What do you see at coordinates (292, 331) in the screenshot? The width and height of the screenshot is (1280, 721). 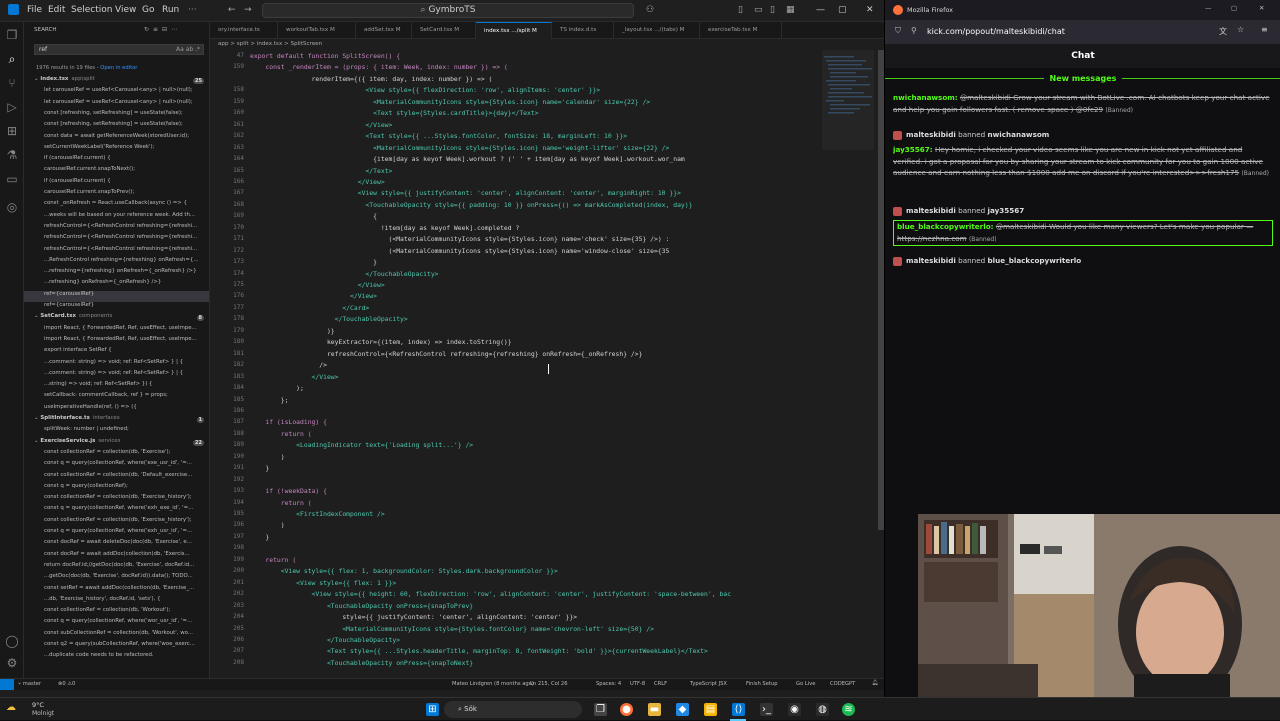 I see `code-line: )}` at bounding box center [292, 331].